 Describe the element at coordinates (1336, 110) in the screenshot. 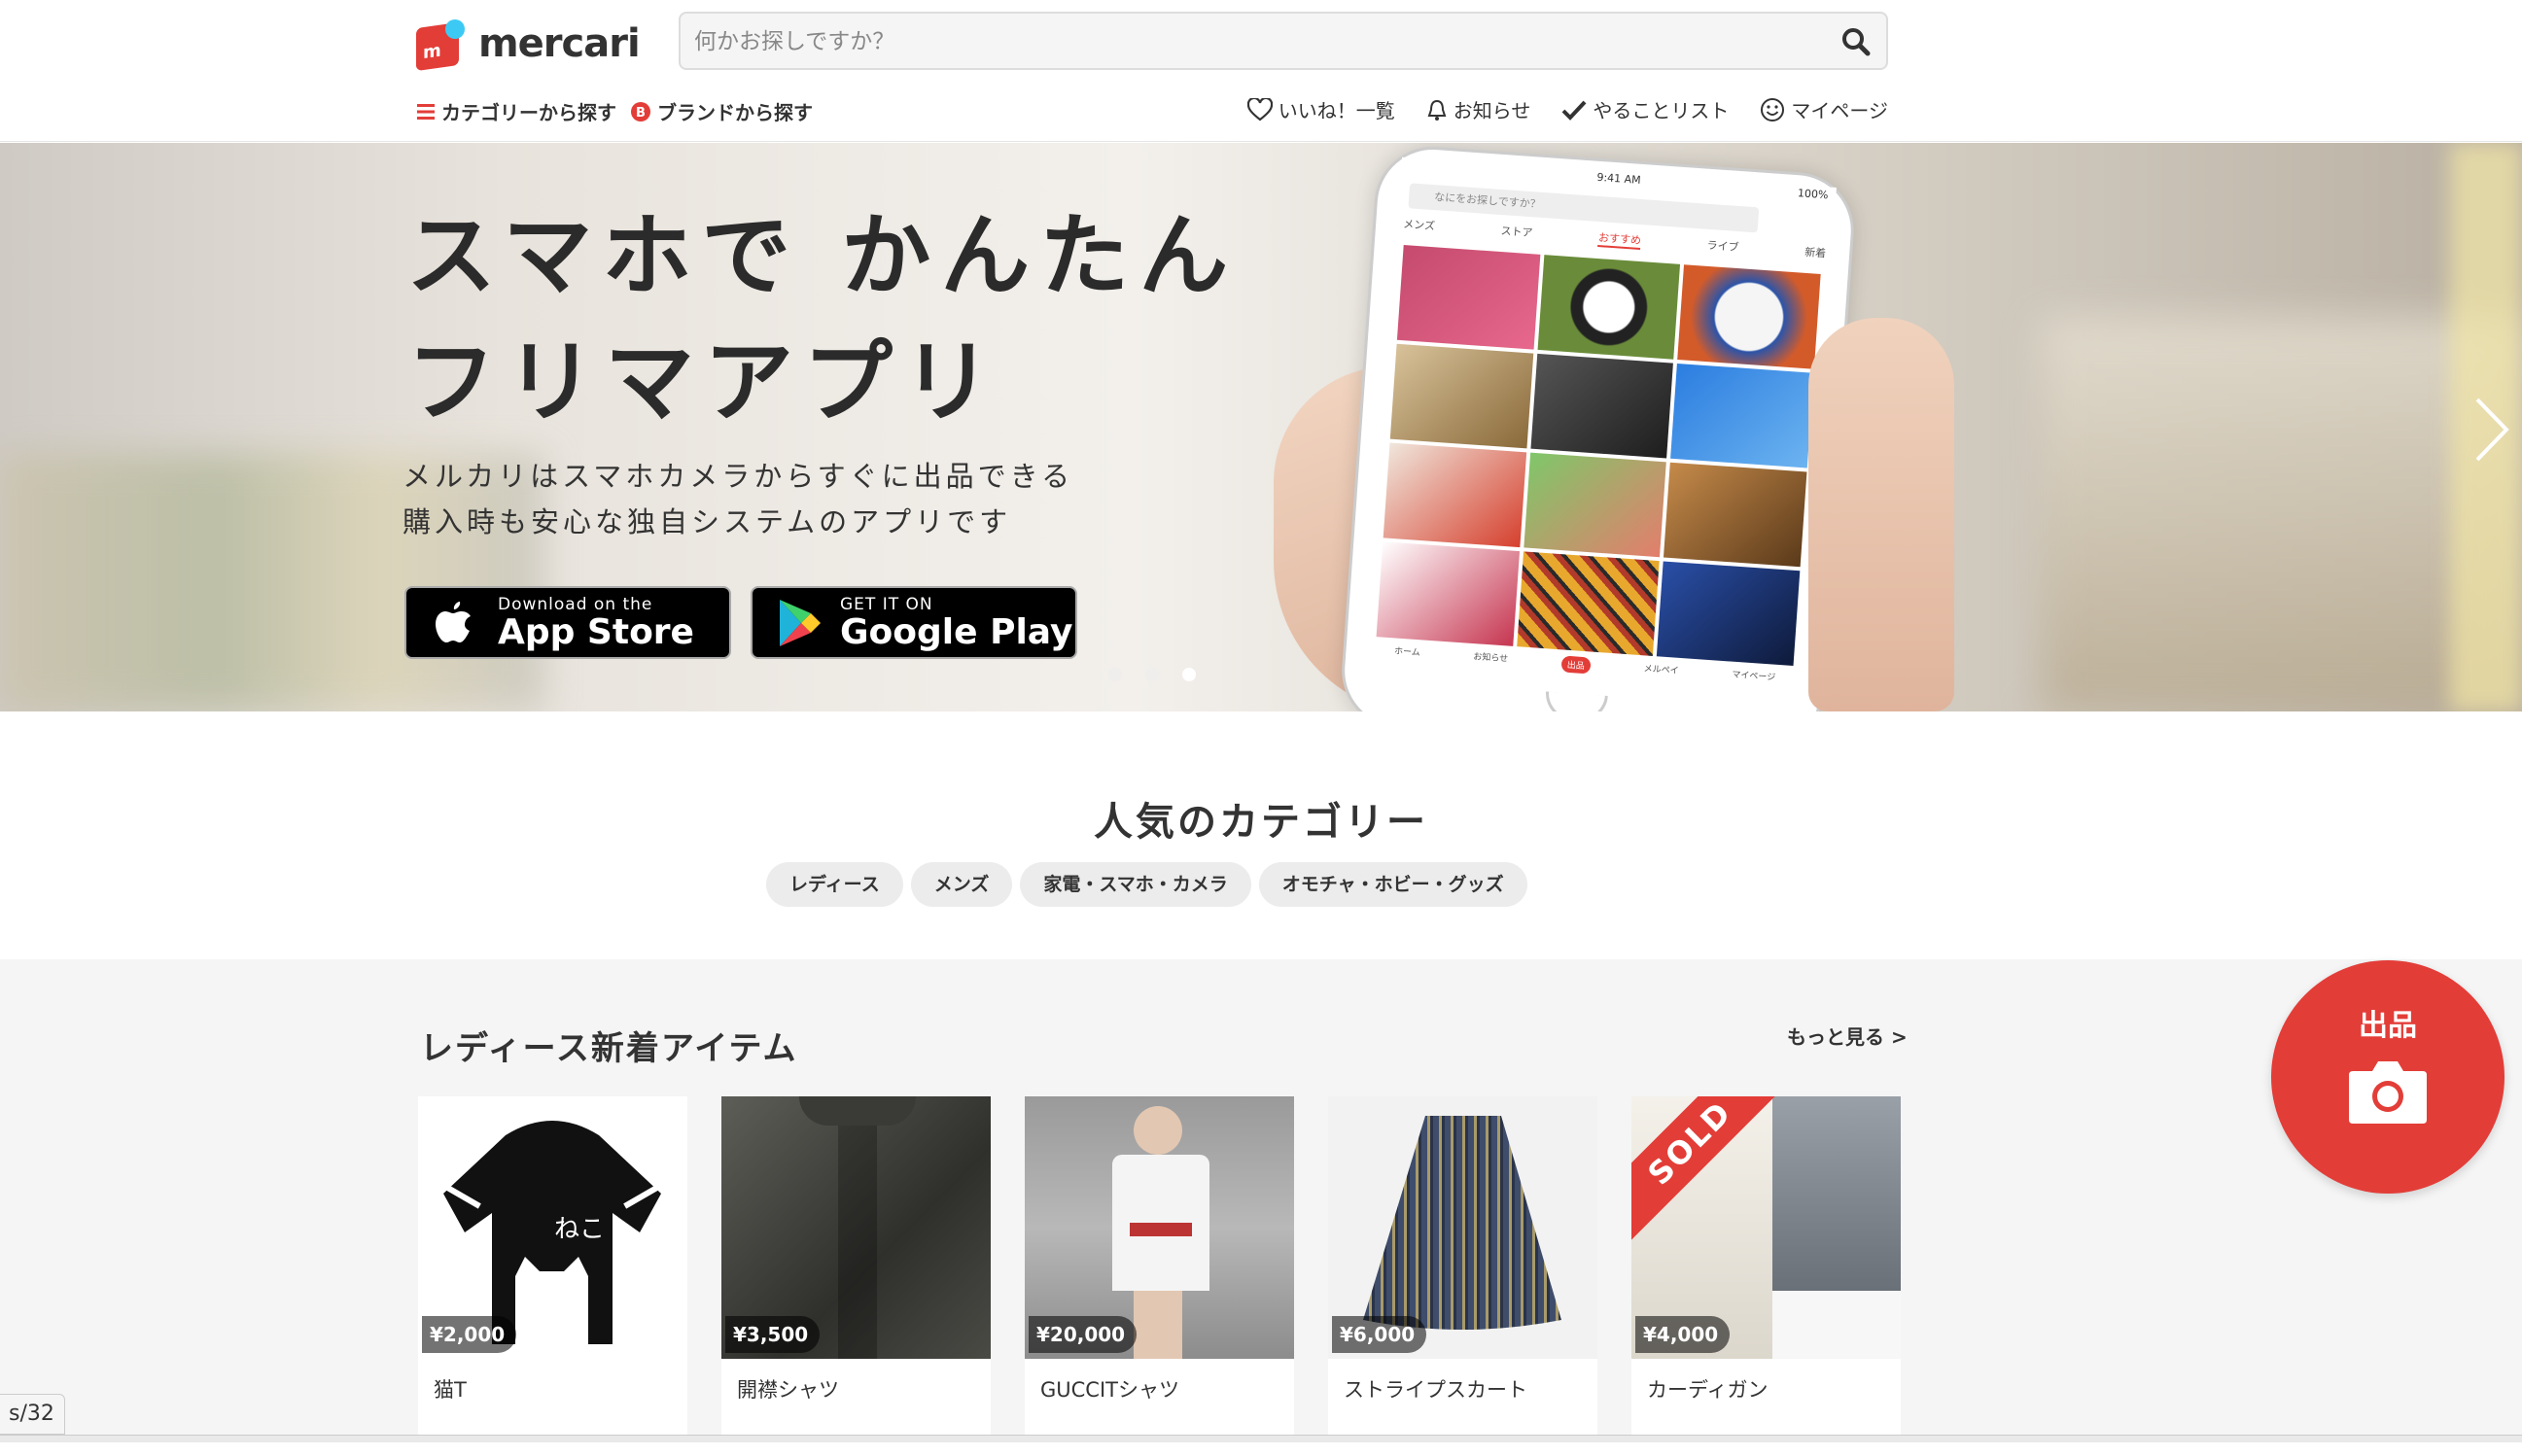

I see `nav-likes-label: いいね！一覧` at that location.